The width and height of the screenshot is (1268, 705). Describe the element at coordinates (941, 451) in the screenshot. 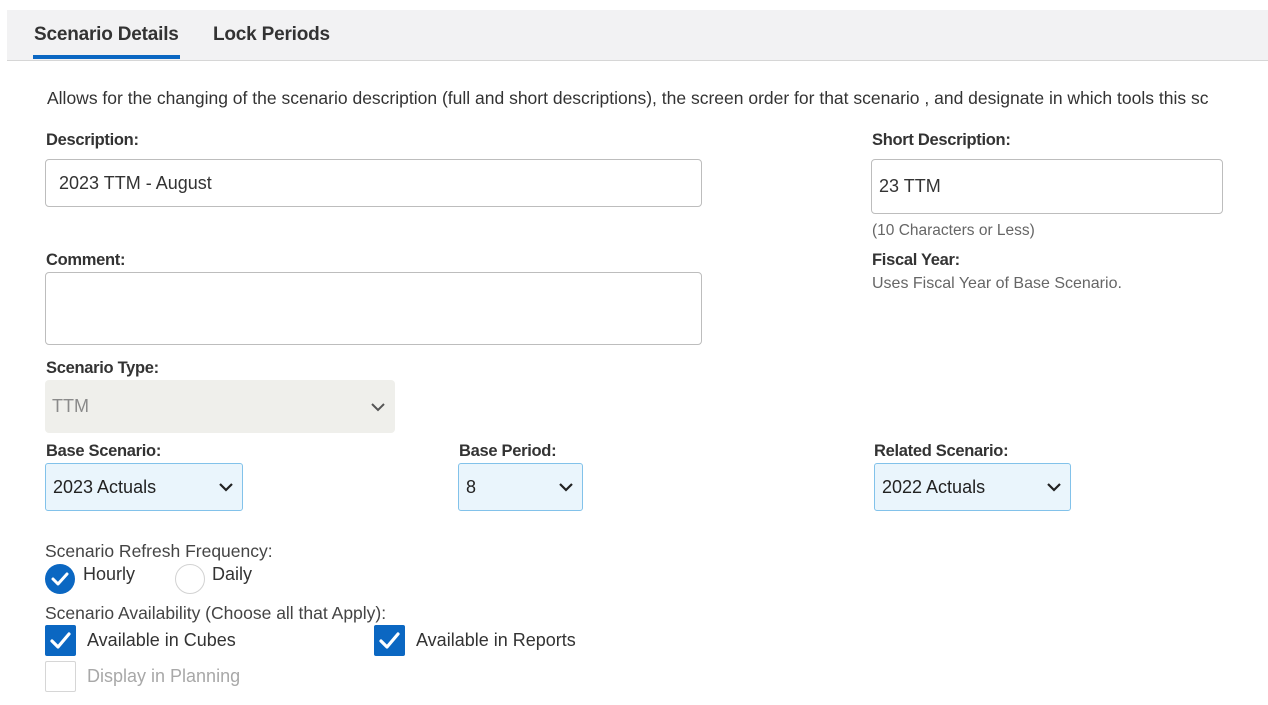

I see `related-scenario-label: Related Scenario:` at that location.